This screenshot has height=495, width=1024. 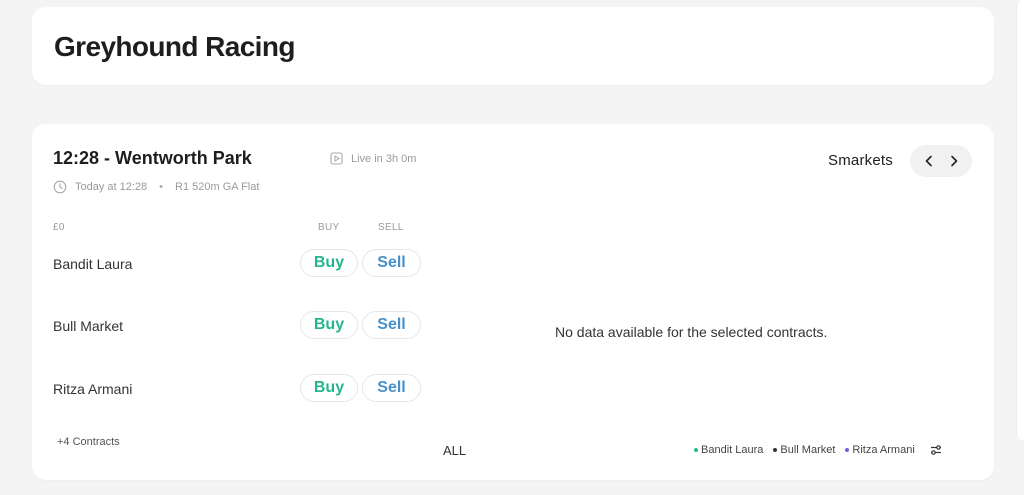 I want to click on buy-column-header: BUY, so click(x=329, y=227).